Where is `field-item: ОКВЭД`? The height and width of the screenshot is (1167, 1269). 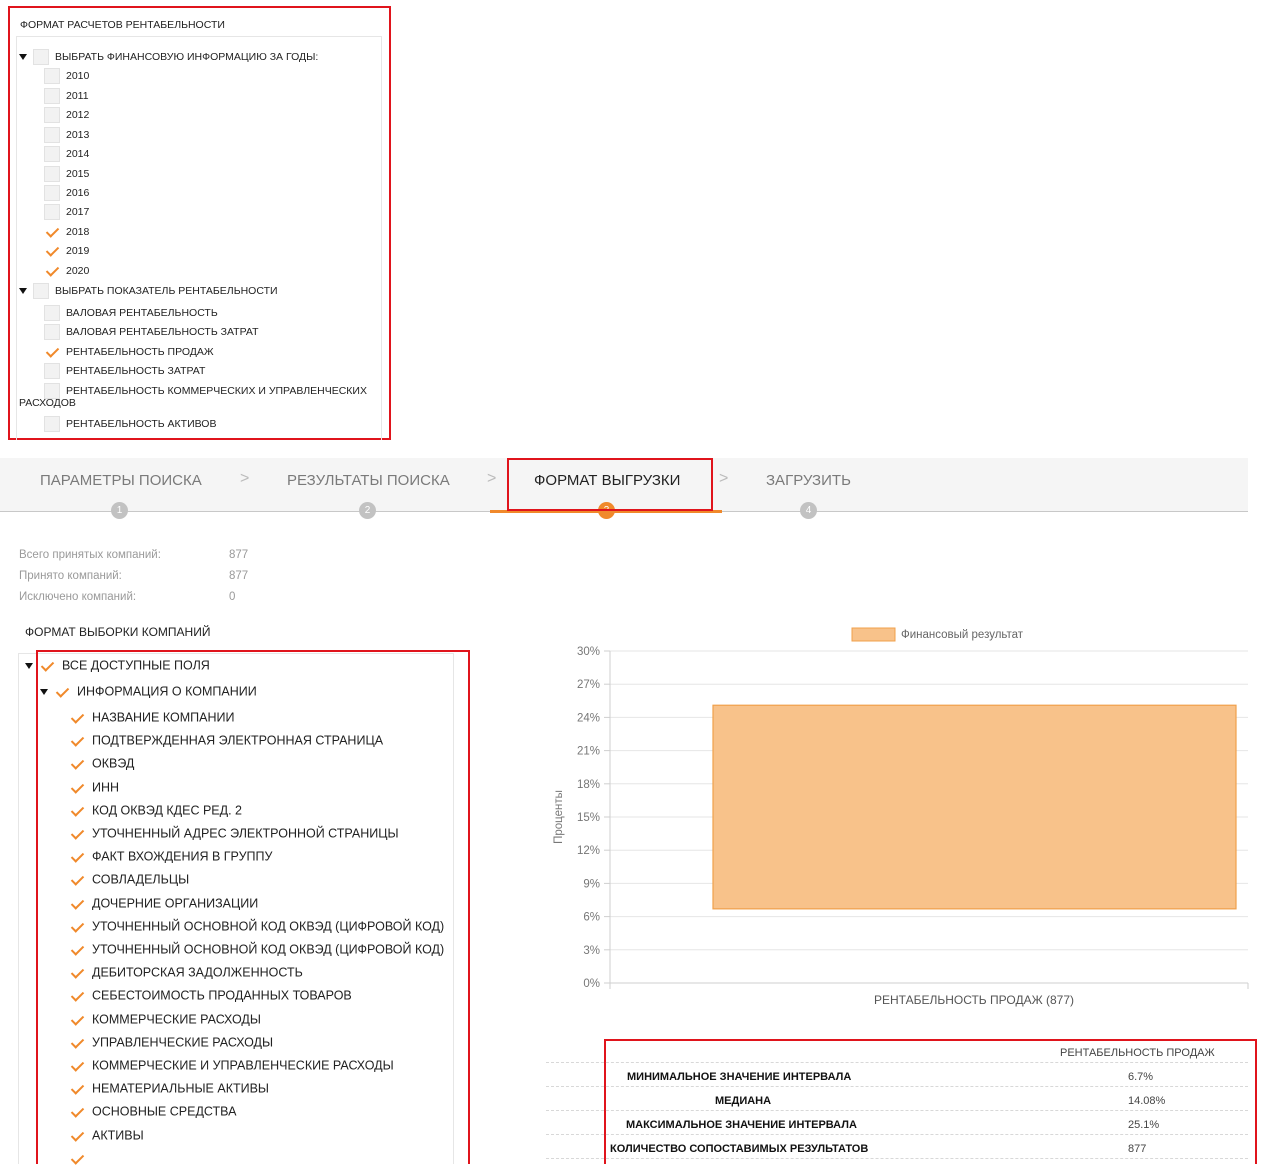
field-item: ОКВЭД is located at coordinates (101, 764).